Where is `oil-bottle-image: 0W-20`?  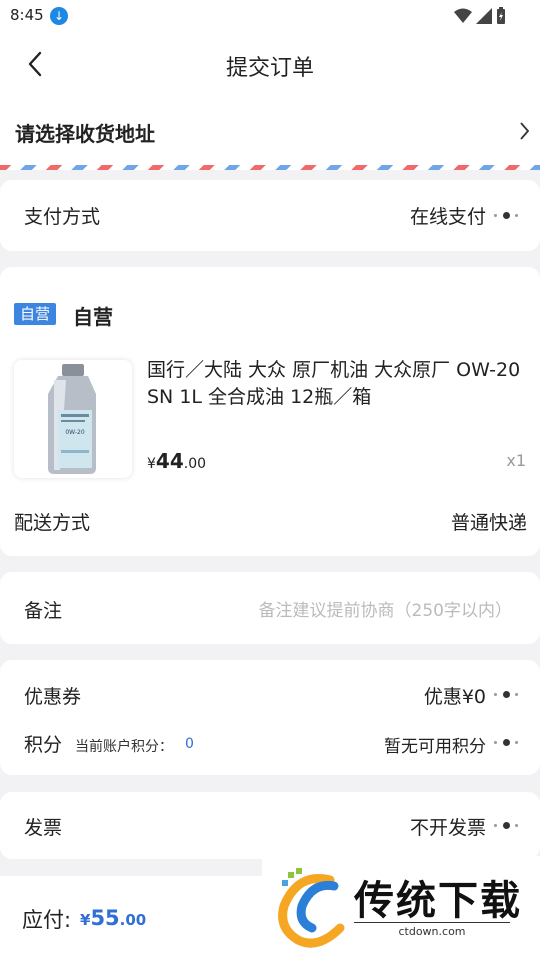
oil-bottle-image: 0W-20 is located at coordinates (72, 419).